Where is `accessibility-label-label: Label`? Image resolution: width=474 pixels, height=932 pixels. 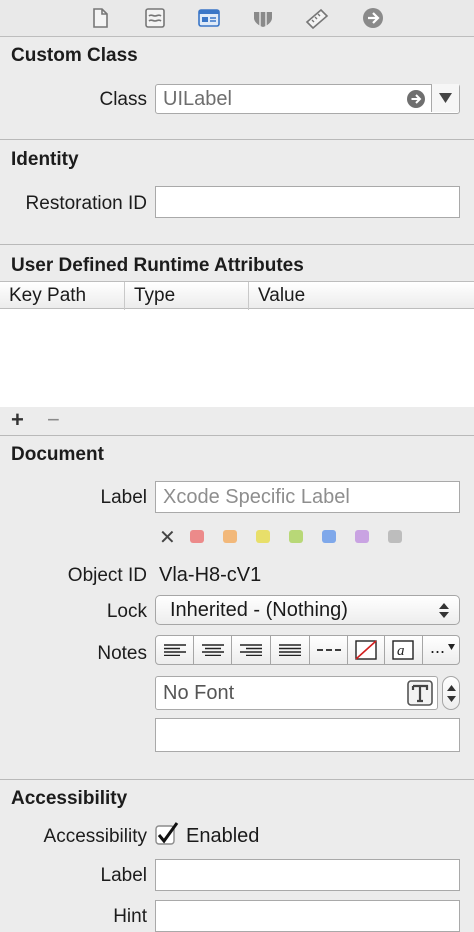
accessibility-label-label: Label is located at coordinates (124, 875).